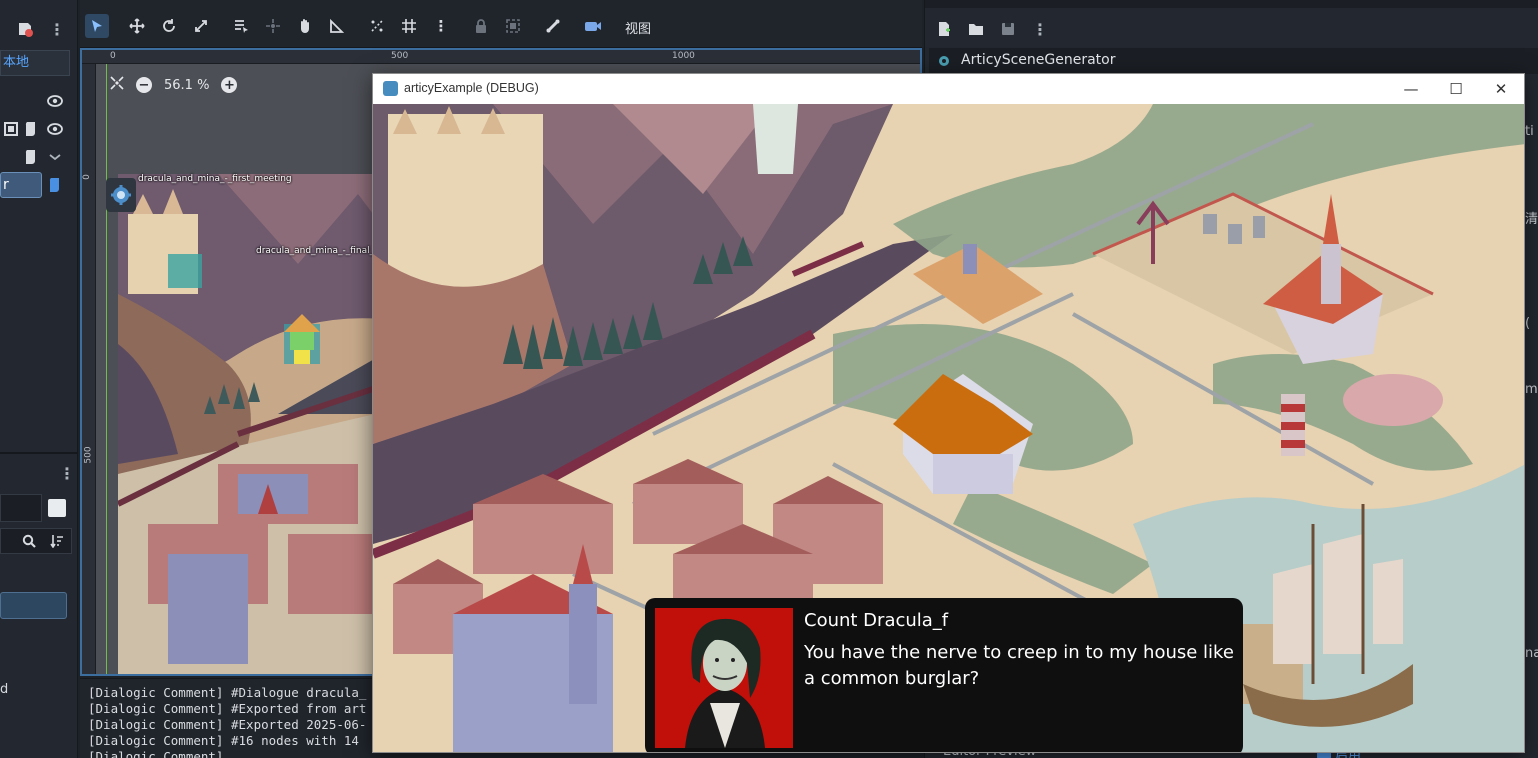  What do you see at coordinates (227, 708) in the screenshot?
I see `output-line: [Dialogic Comment] #Exported from art` at bounding box center [227, 708].